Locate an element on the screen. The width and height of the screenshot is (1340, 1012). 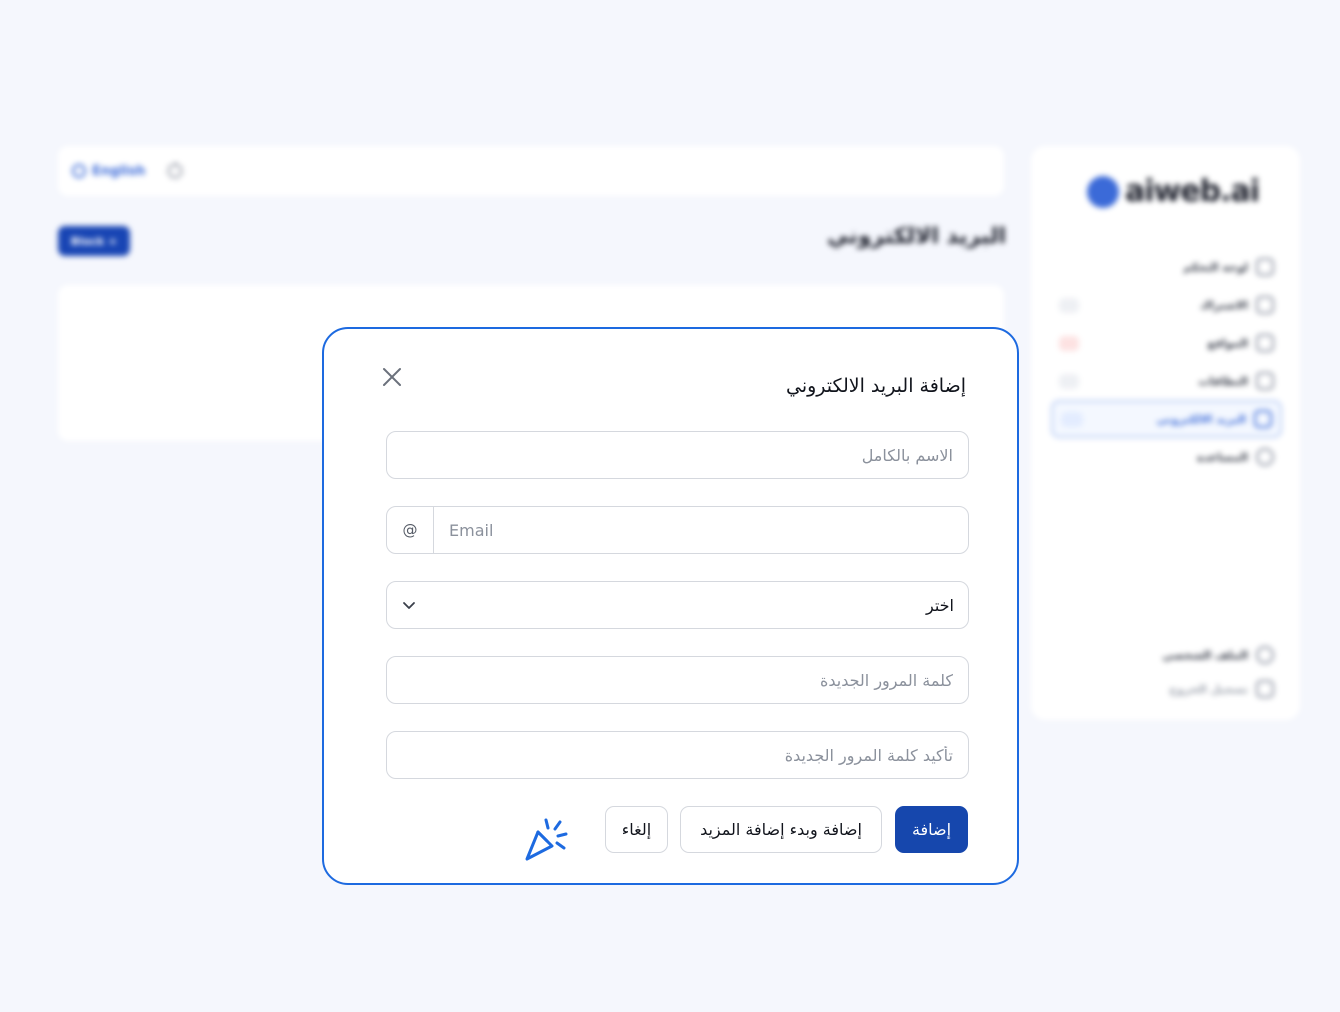
sidebar-item-label: المواقع is located at coordinates (1227, 343).